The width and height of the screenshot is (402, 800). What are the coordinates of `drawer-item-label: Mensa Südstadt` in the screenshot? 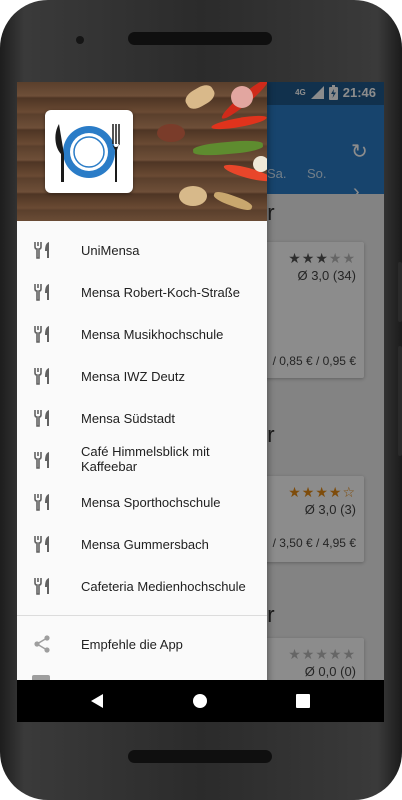 It's located at (128, 418).